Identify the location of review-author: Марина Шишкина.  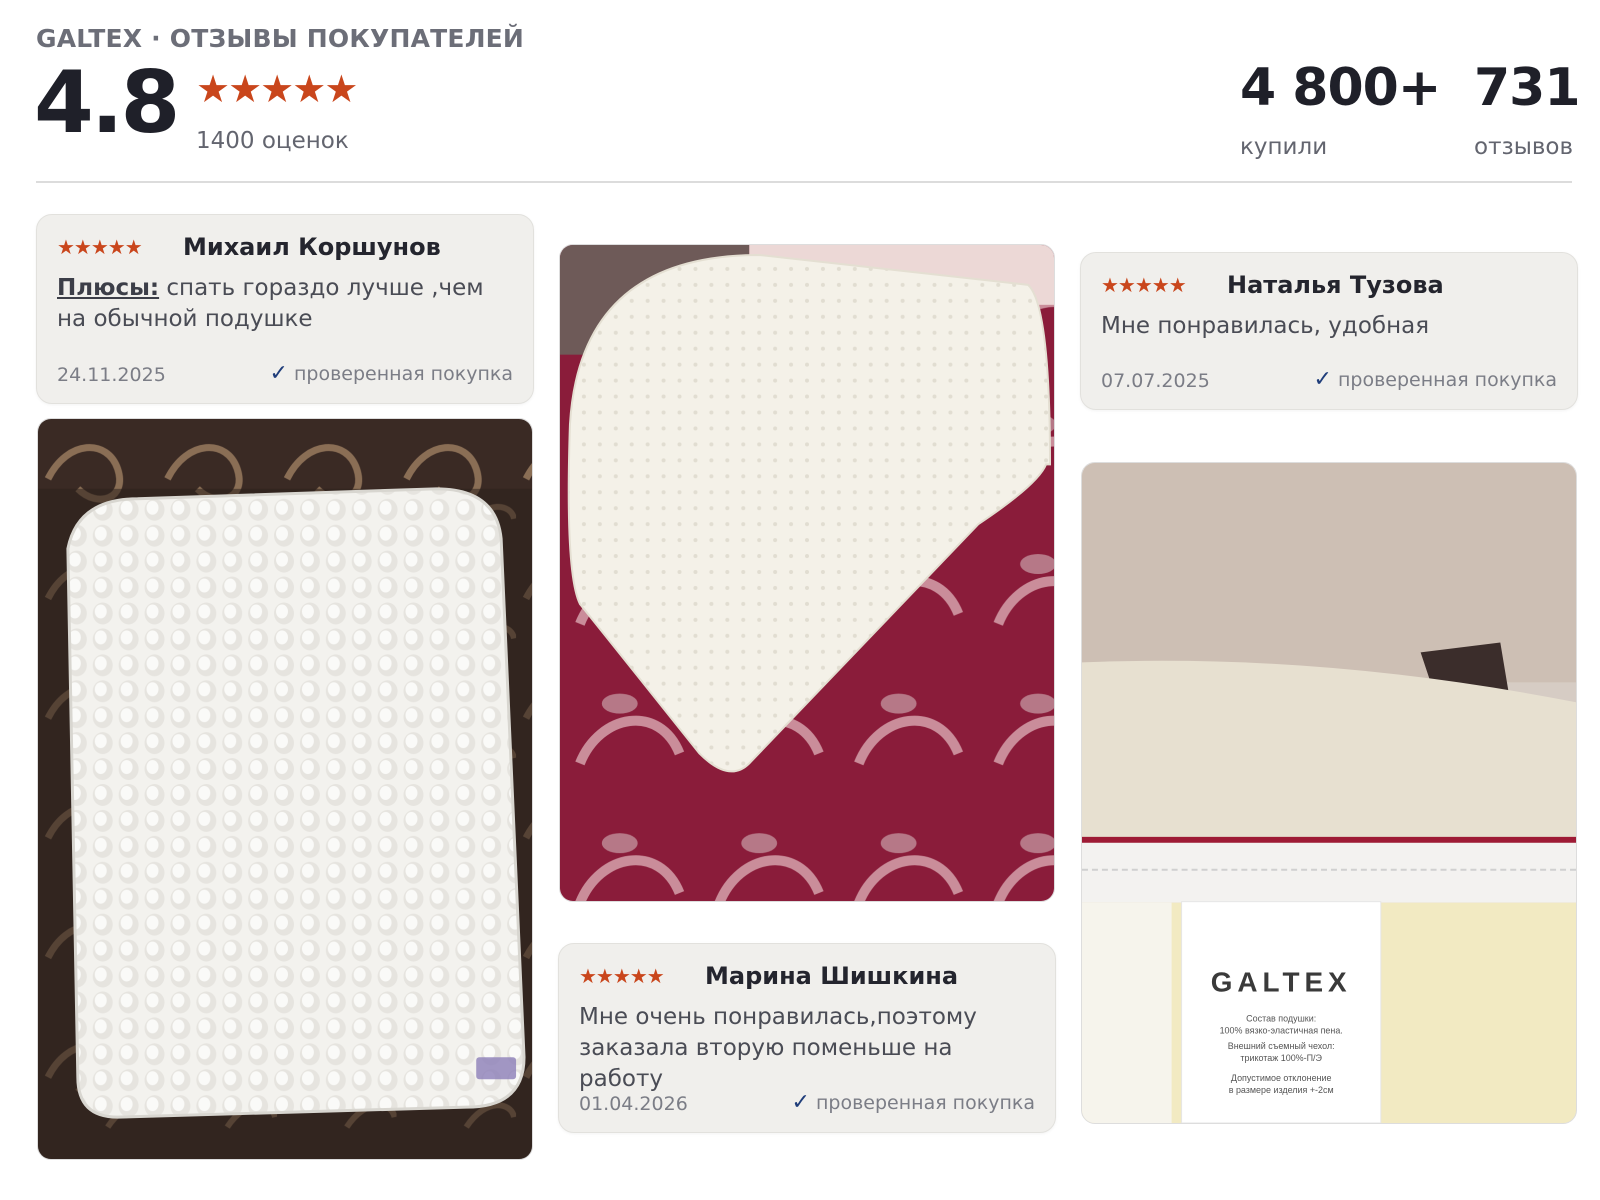
(832, 976).